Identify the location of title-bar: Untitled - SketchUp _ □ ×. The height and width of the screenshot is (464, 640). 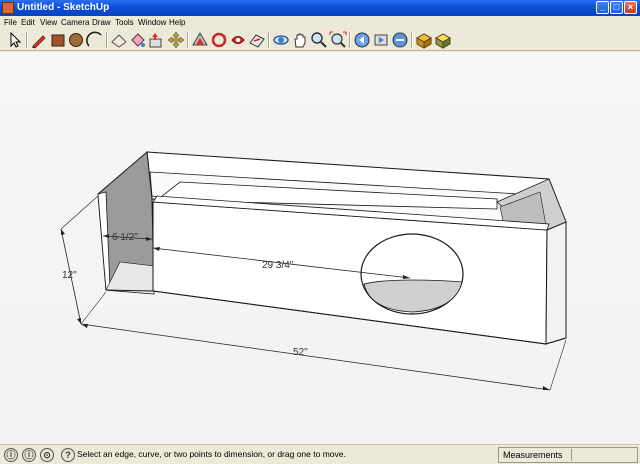
(320, 8).